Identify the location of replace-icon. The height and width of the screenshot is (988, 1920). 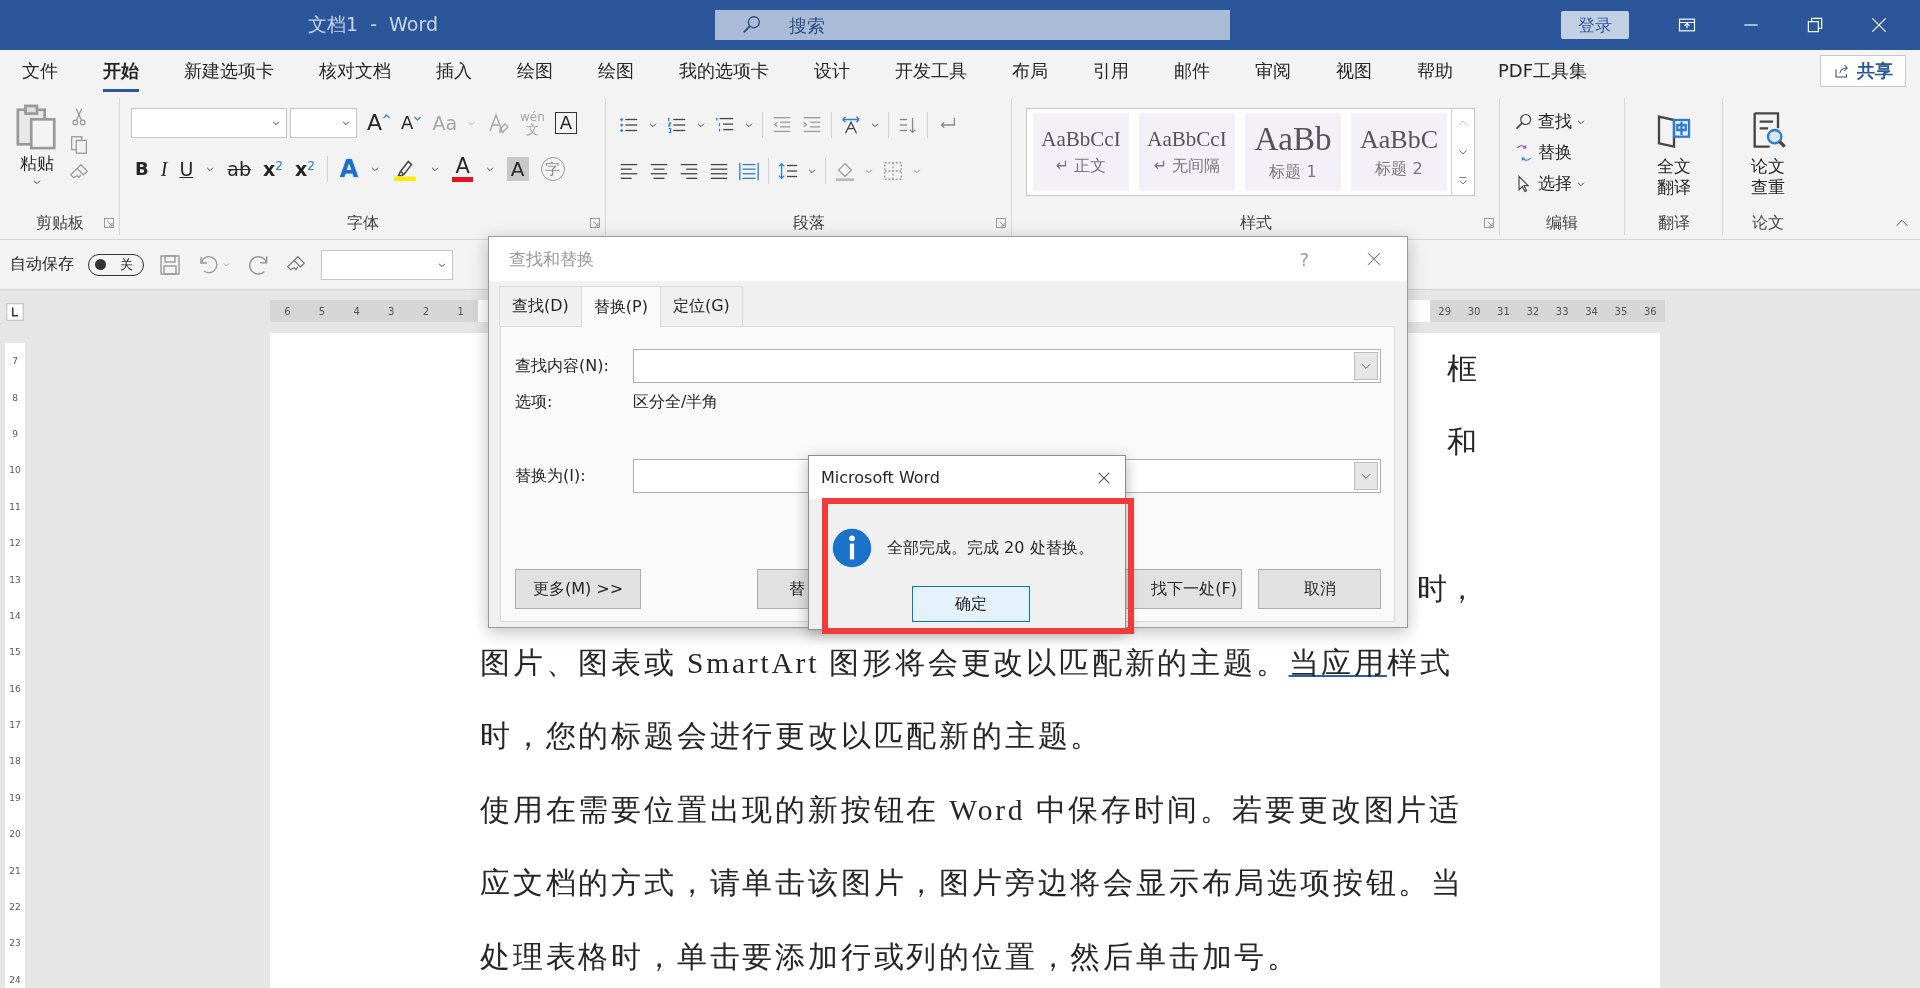
(1524, 152).